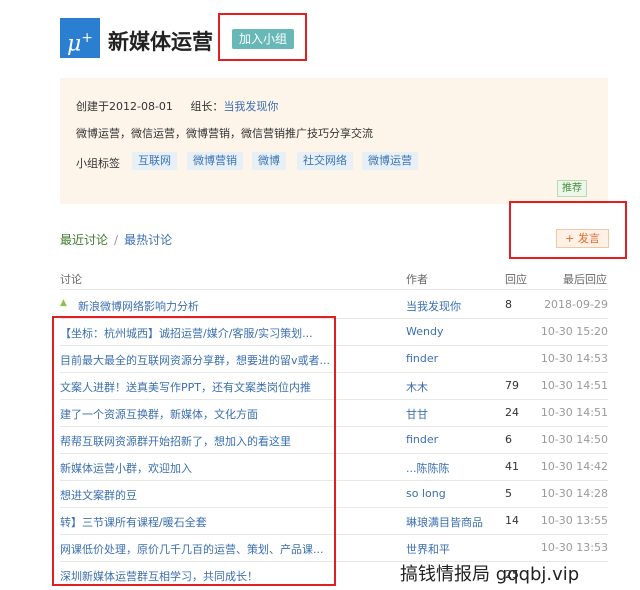 The width and height of the screenshot is (640, 590). I want to click on tag-link: 社交网络, so click(325, 161).